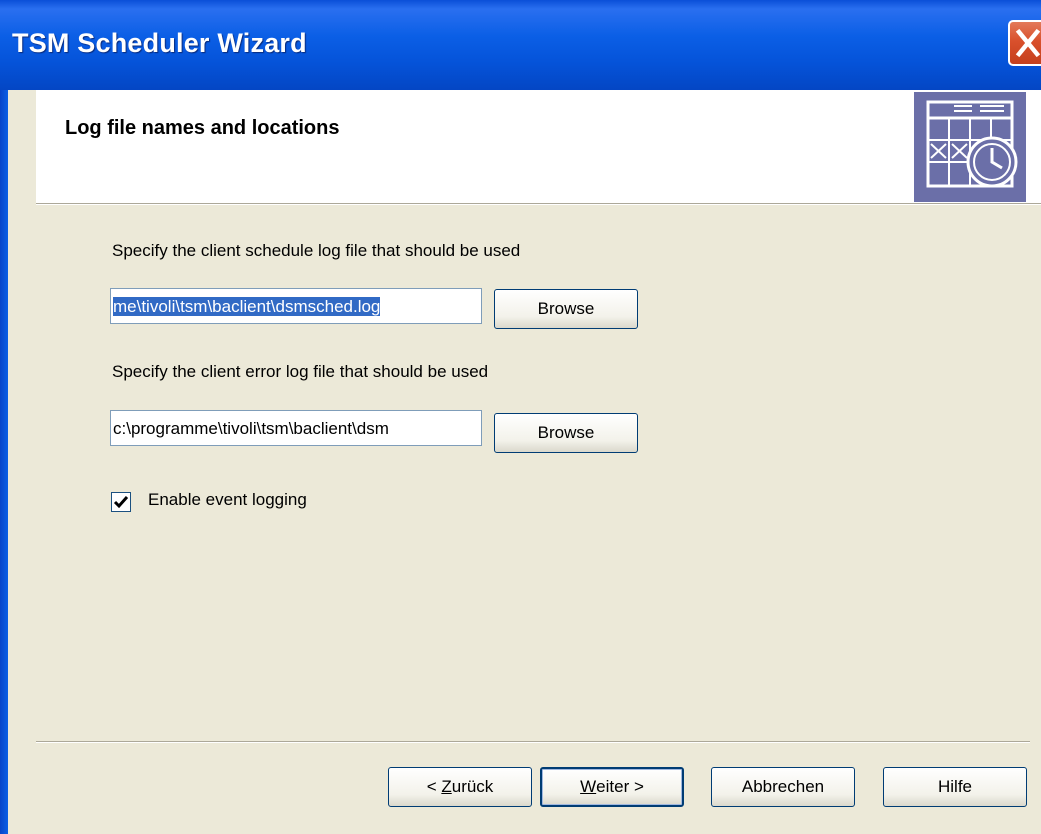  What do you see at coordinates (472, 786) in the screenshot?
I see `back-button-label: urück` at bounding box center [472, 786].